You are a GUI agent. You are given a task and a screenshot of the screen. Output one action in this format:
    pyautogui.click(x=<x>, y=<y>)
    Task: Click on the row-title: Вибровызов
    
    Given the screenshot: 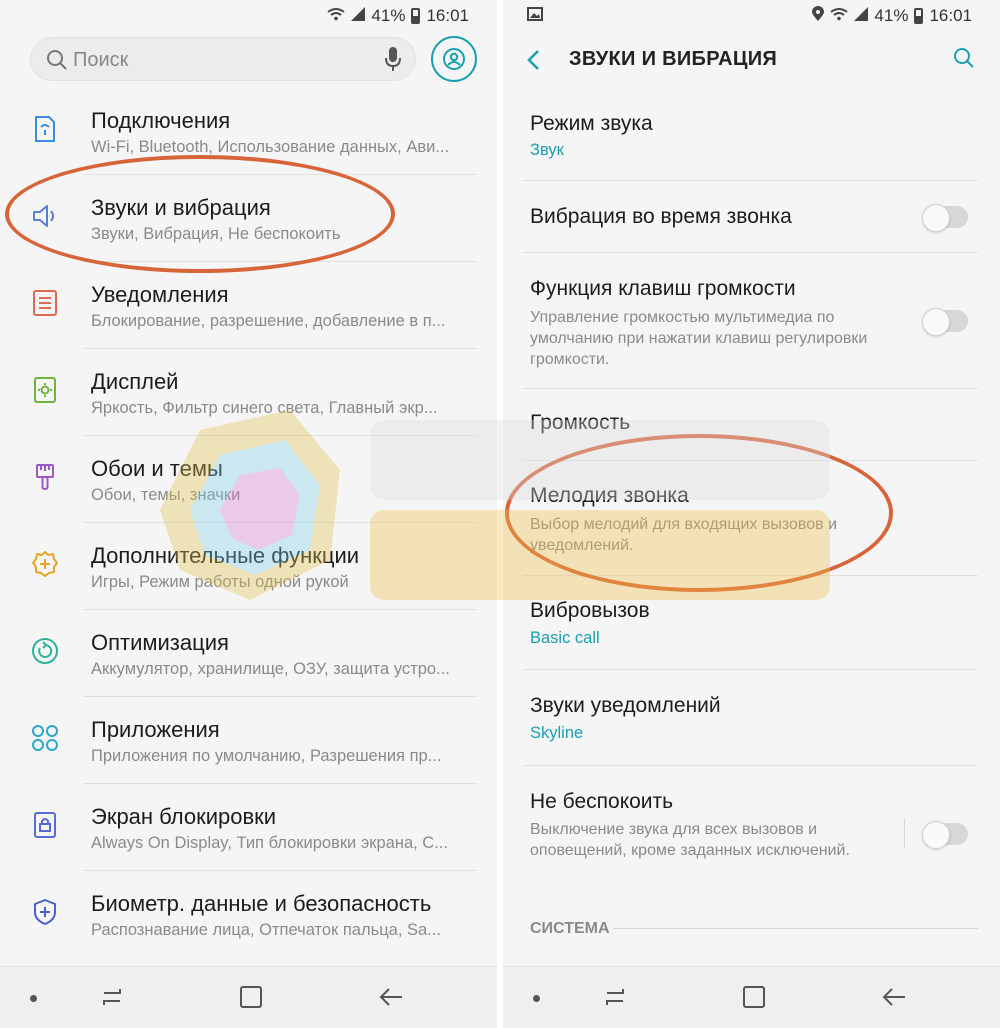 What is the action you would take?
    pyautogui.click(x=590, y=610)
    